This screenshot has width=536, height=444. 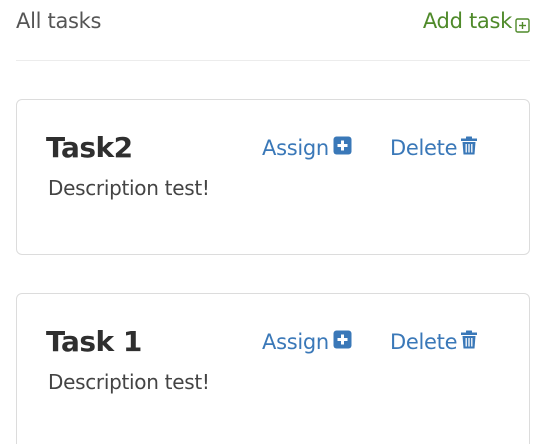 What do you see at coordinates (59, 21) in the screenshot?
I see `page-title: All tasks` at bounding box center [59, 21].